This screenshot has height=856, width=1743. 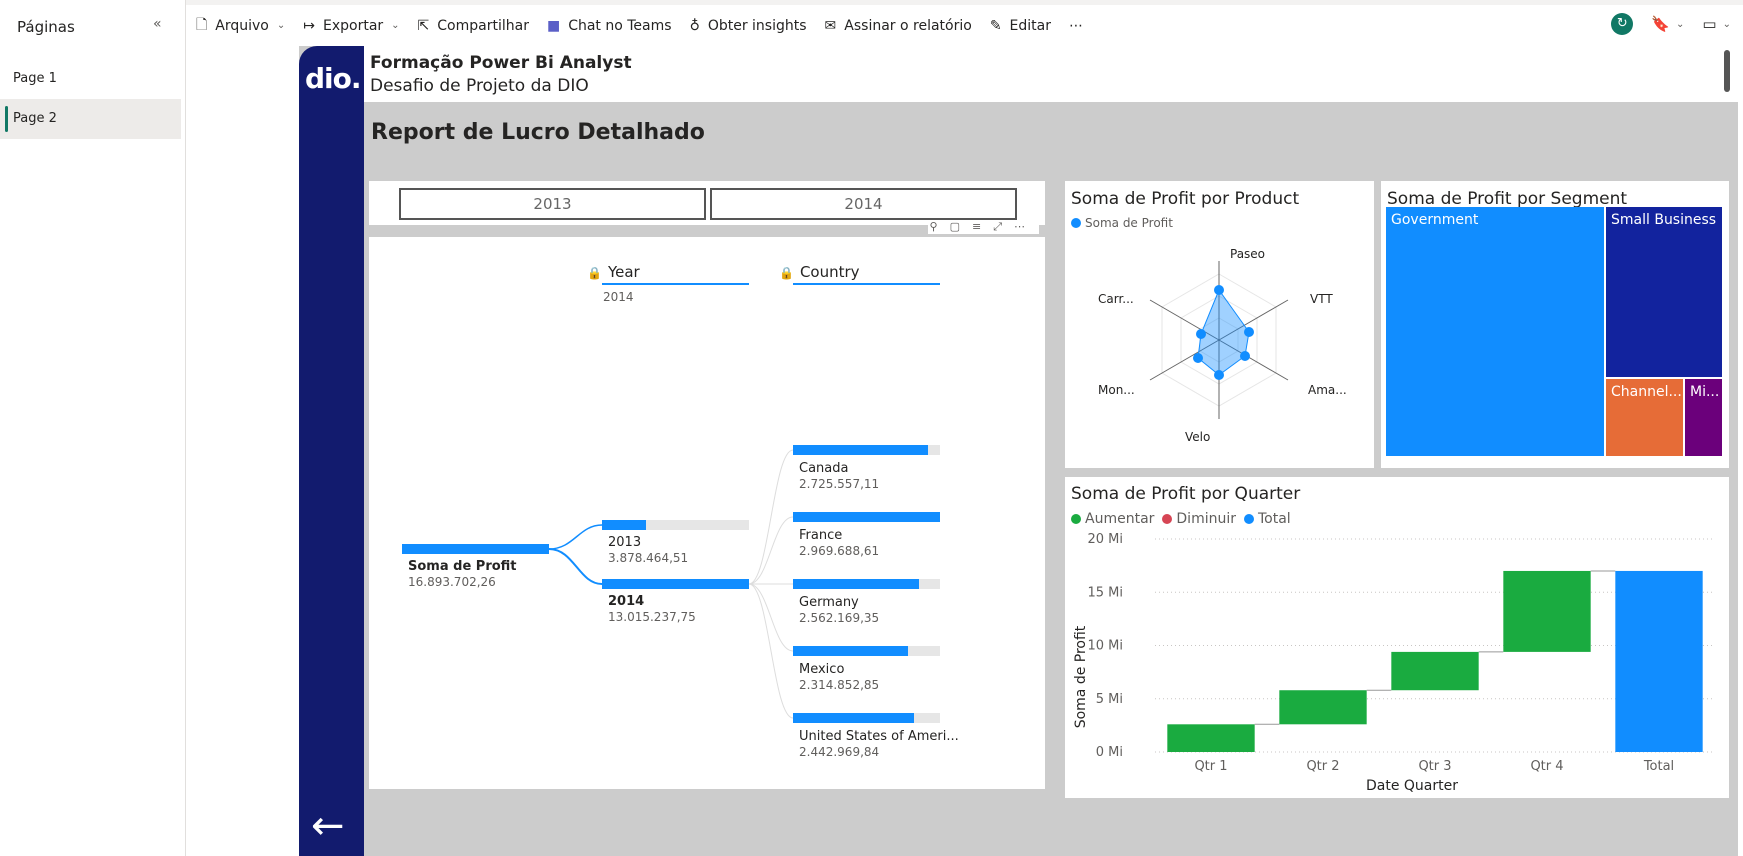 I want to click on teams-label: Chat no Teams, so click(x=620, y=25).